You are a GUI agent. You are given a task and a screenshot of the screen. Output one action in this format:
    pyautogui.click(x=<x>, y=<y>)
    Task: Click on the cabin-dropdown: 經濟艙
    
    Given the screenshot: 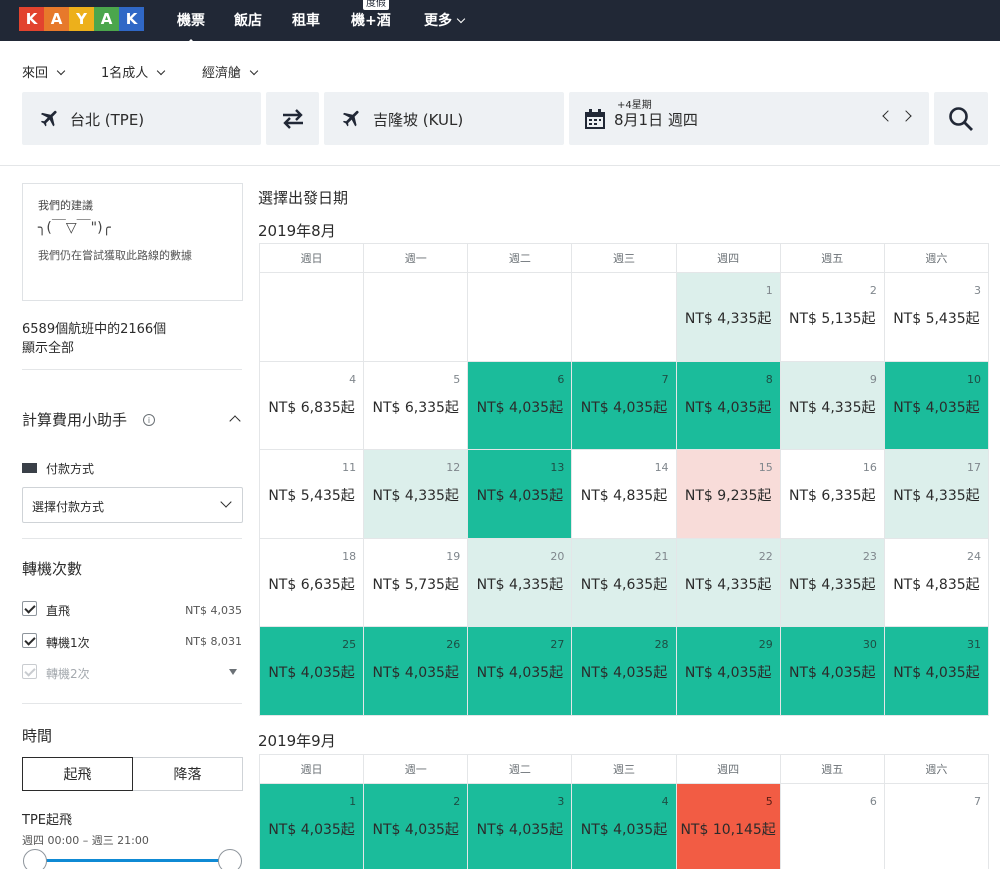 What is the action you would take?
    pyautogui.click(x=230, y=71)
    